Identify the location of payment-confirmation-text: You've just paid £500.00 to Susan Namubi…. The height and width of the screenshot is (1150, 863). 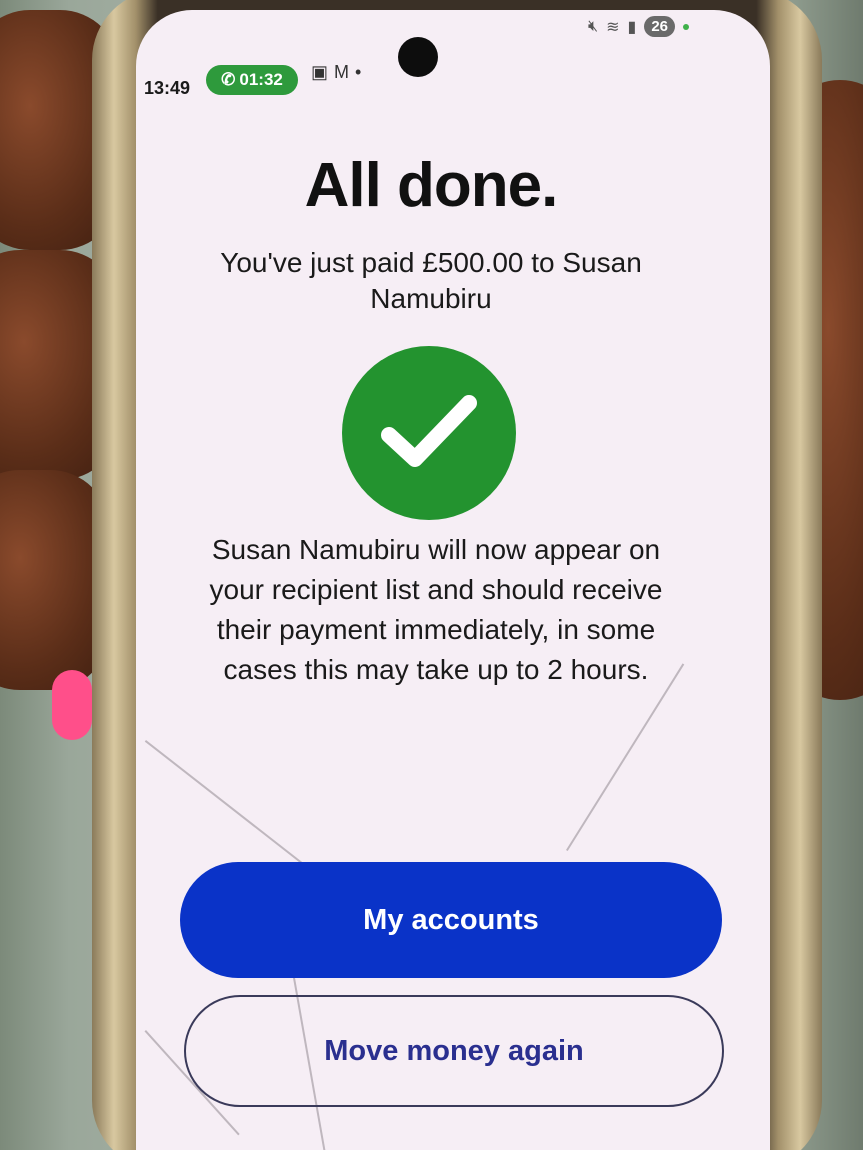
(431, 280).